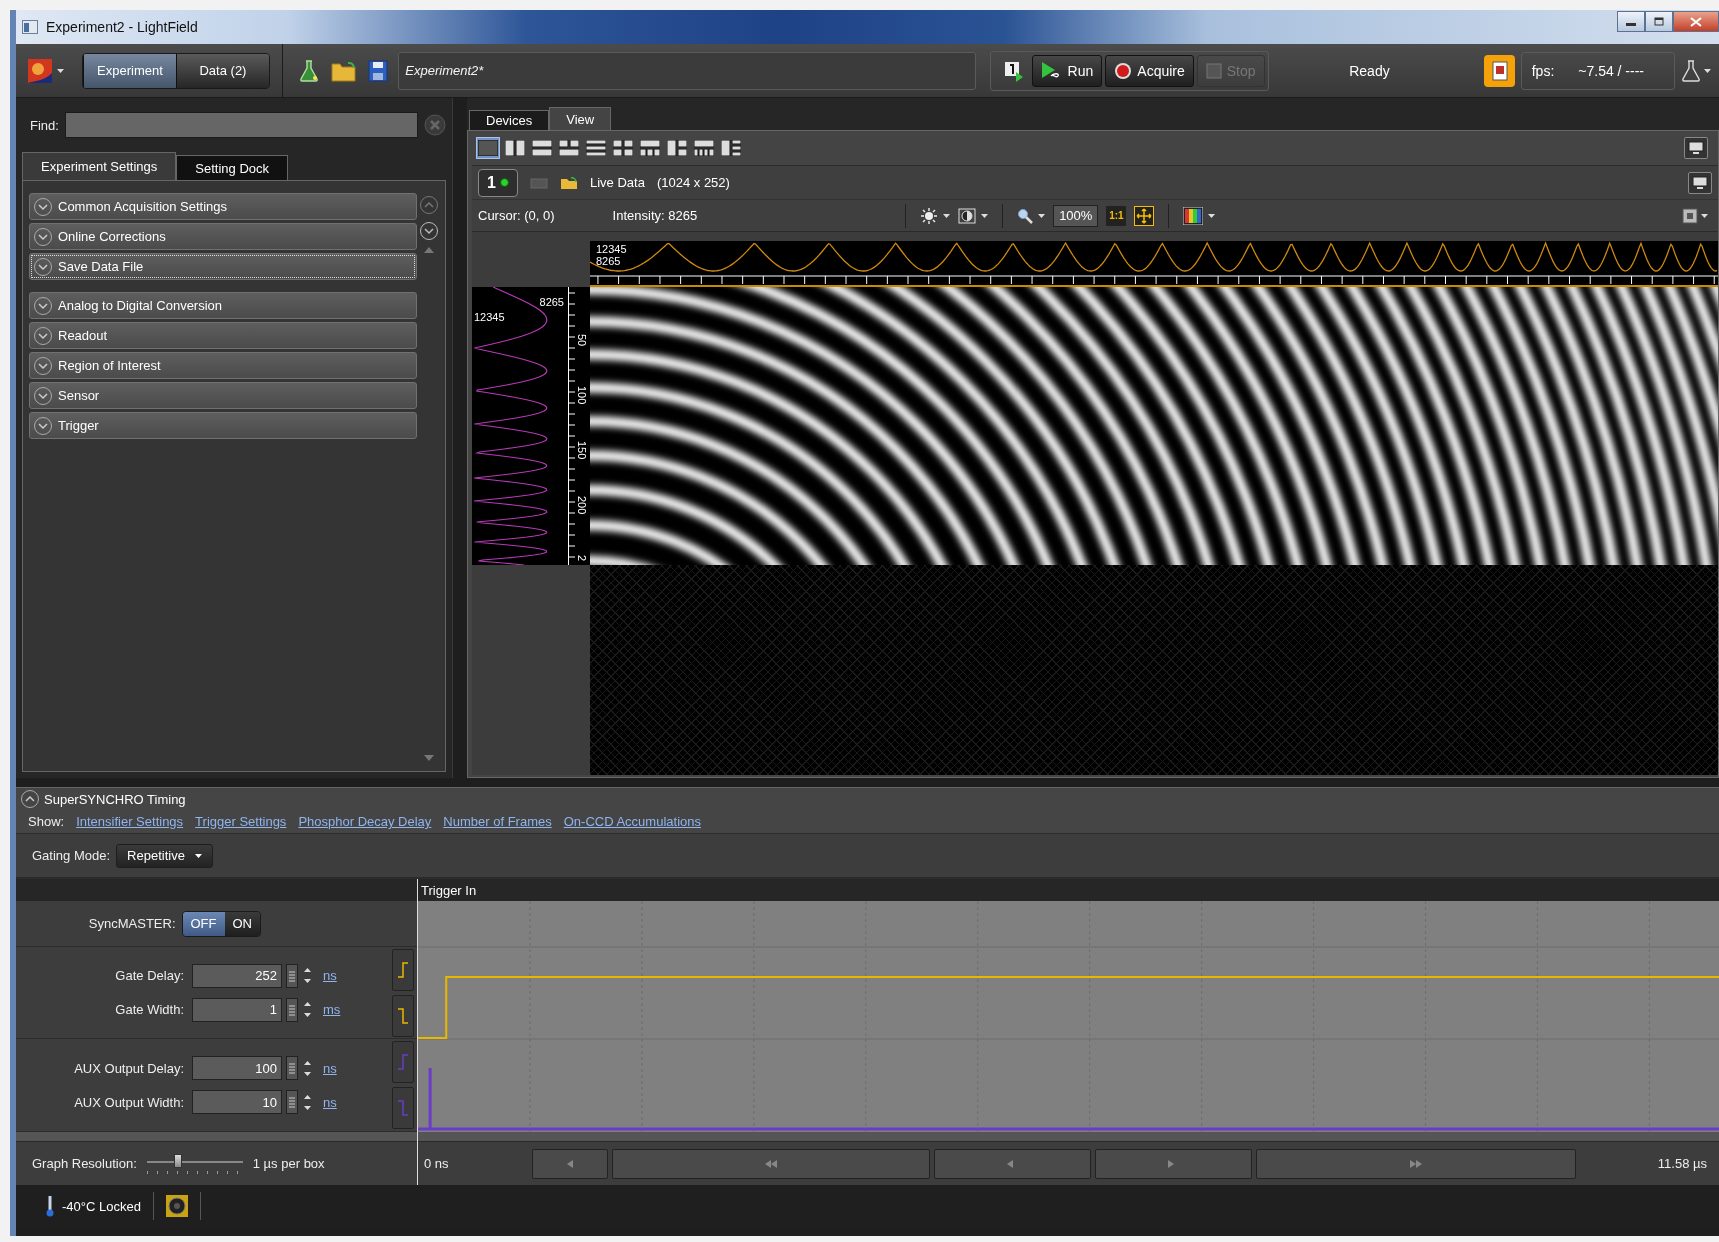 The image size is (1719, 1242). I want to click on zoom-button, so click(1031, 215).